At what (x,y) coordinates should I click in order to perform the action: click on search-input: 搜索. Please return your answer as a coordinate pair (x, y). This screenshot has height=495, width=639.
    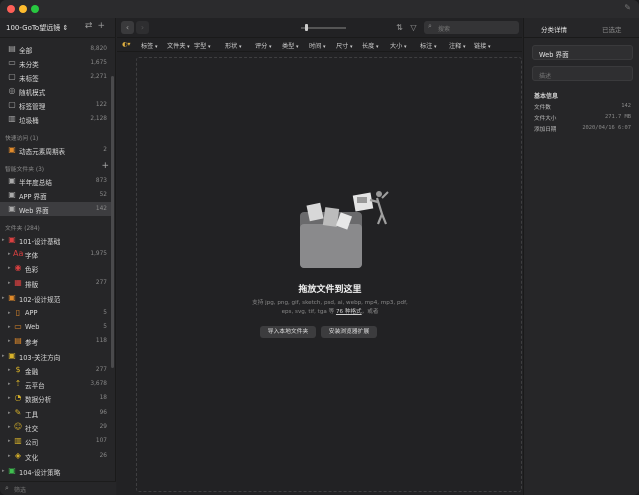
    Looking at the image, I should click on (444, 28).